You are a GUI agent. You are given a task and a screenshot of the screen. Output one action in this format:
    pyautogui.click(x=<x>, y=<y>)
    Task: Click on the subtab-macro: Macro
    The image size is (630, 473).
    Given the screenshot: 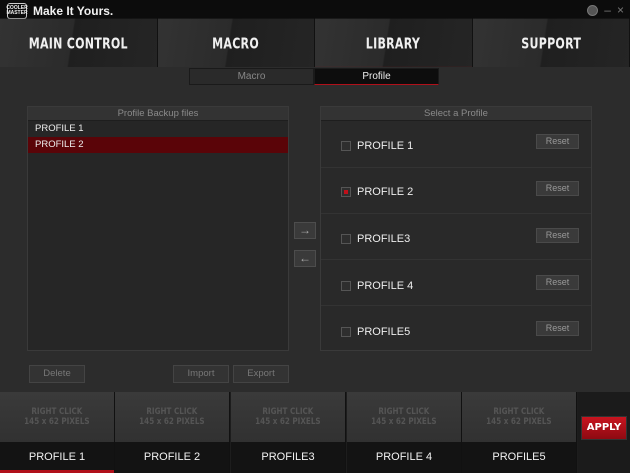 What is the action you would take?
    pyautogui.click(x=251, y=76)
    